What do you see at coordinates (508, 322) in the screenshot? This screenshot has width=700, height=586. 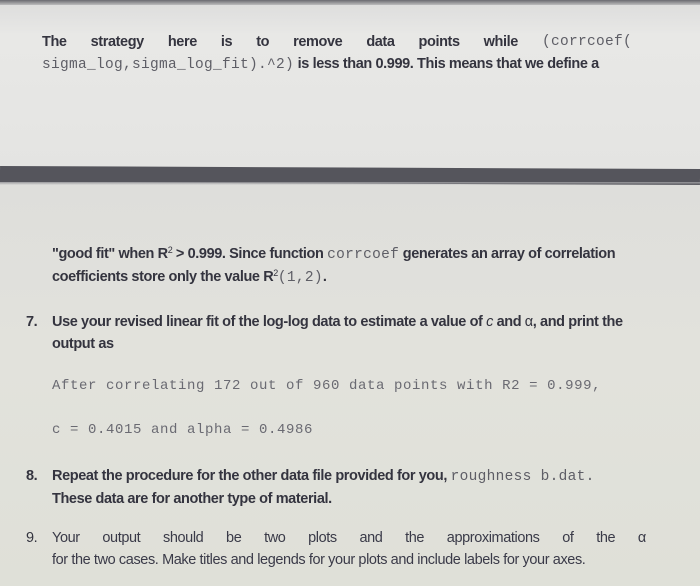 I see `text: and` at bounding box center [508, 322].